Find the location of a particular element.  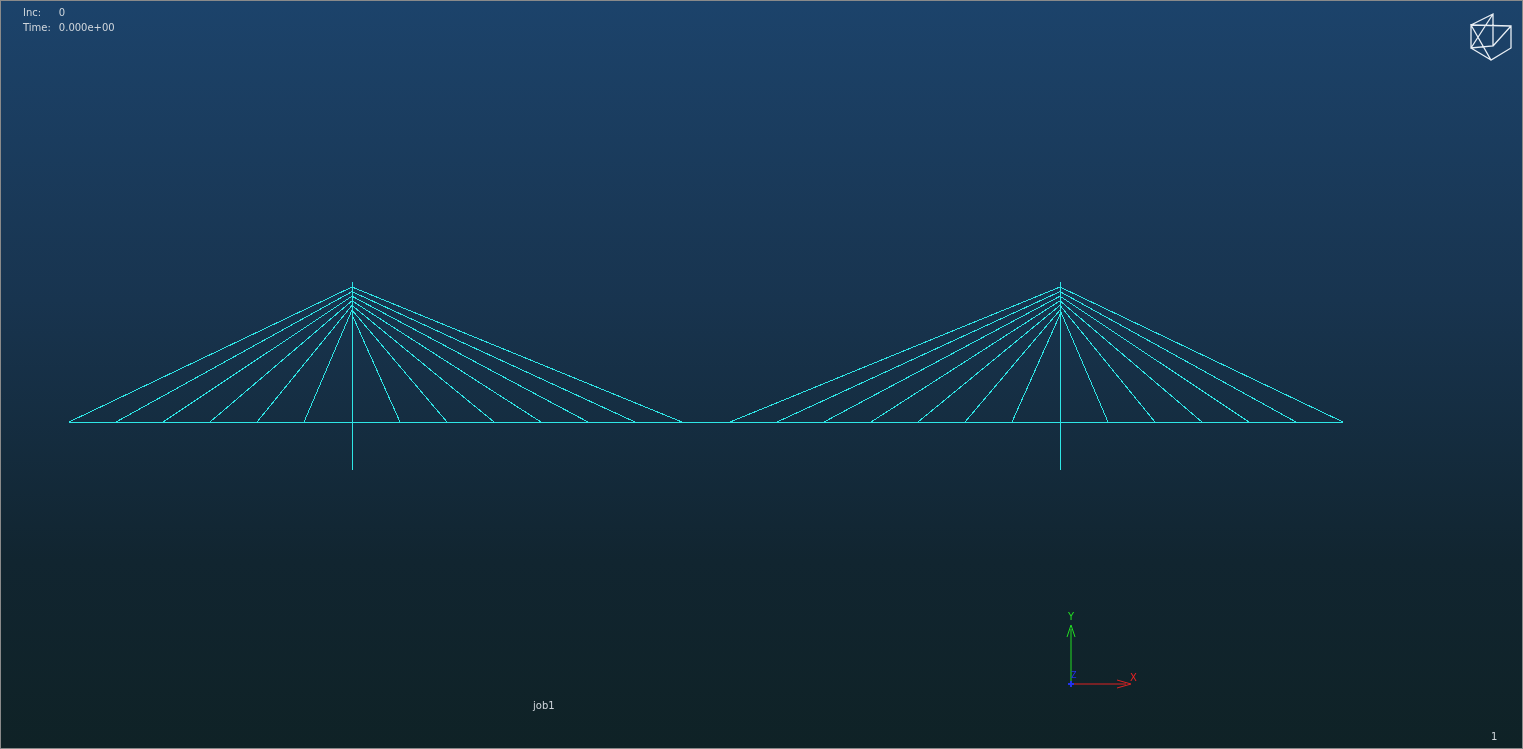

info-label: Time: is located at coordinates (37, 27).